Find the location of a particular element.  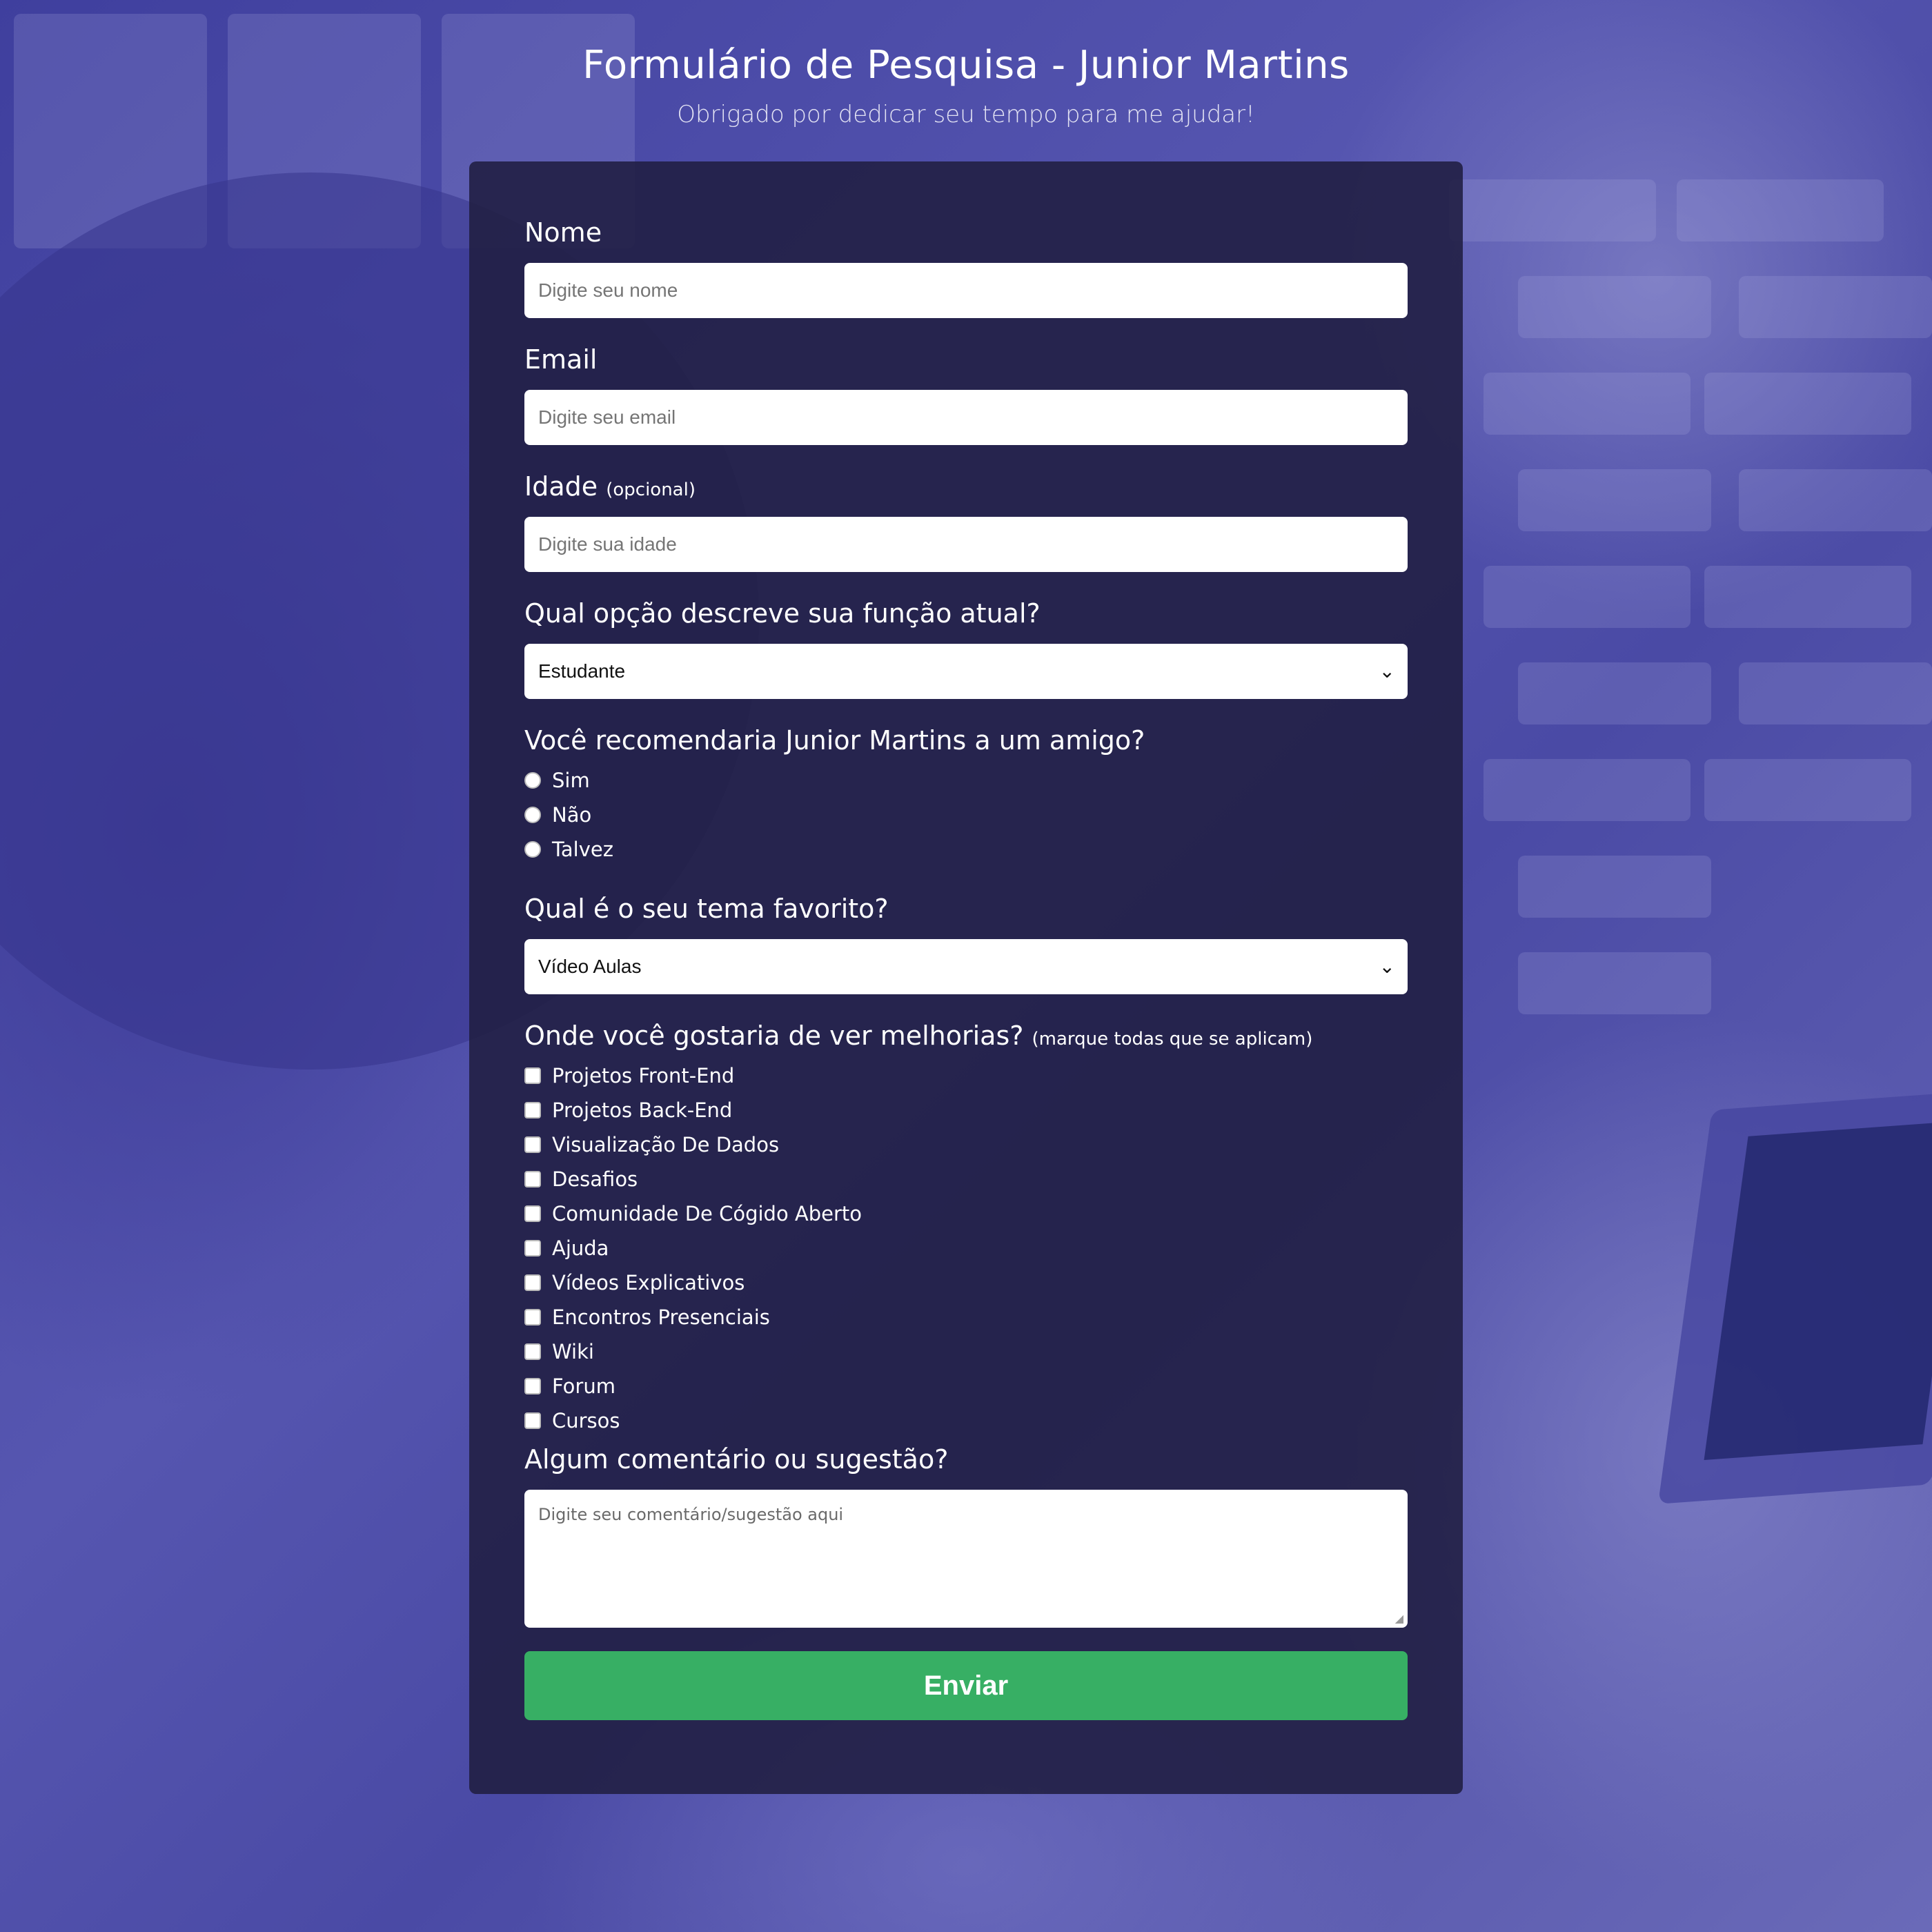

checkbox-option: Comunidade De Cógido Aberto is located at coordinates (966, 1213).